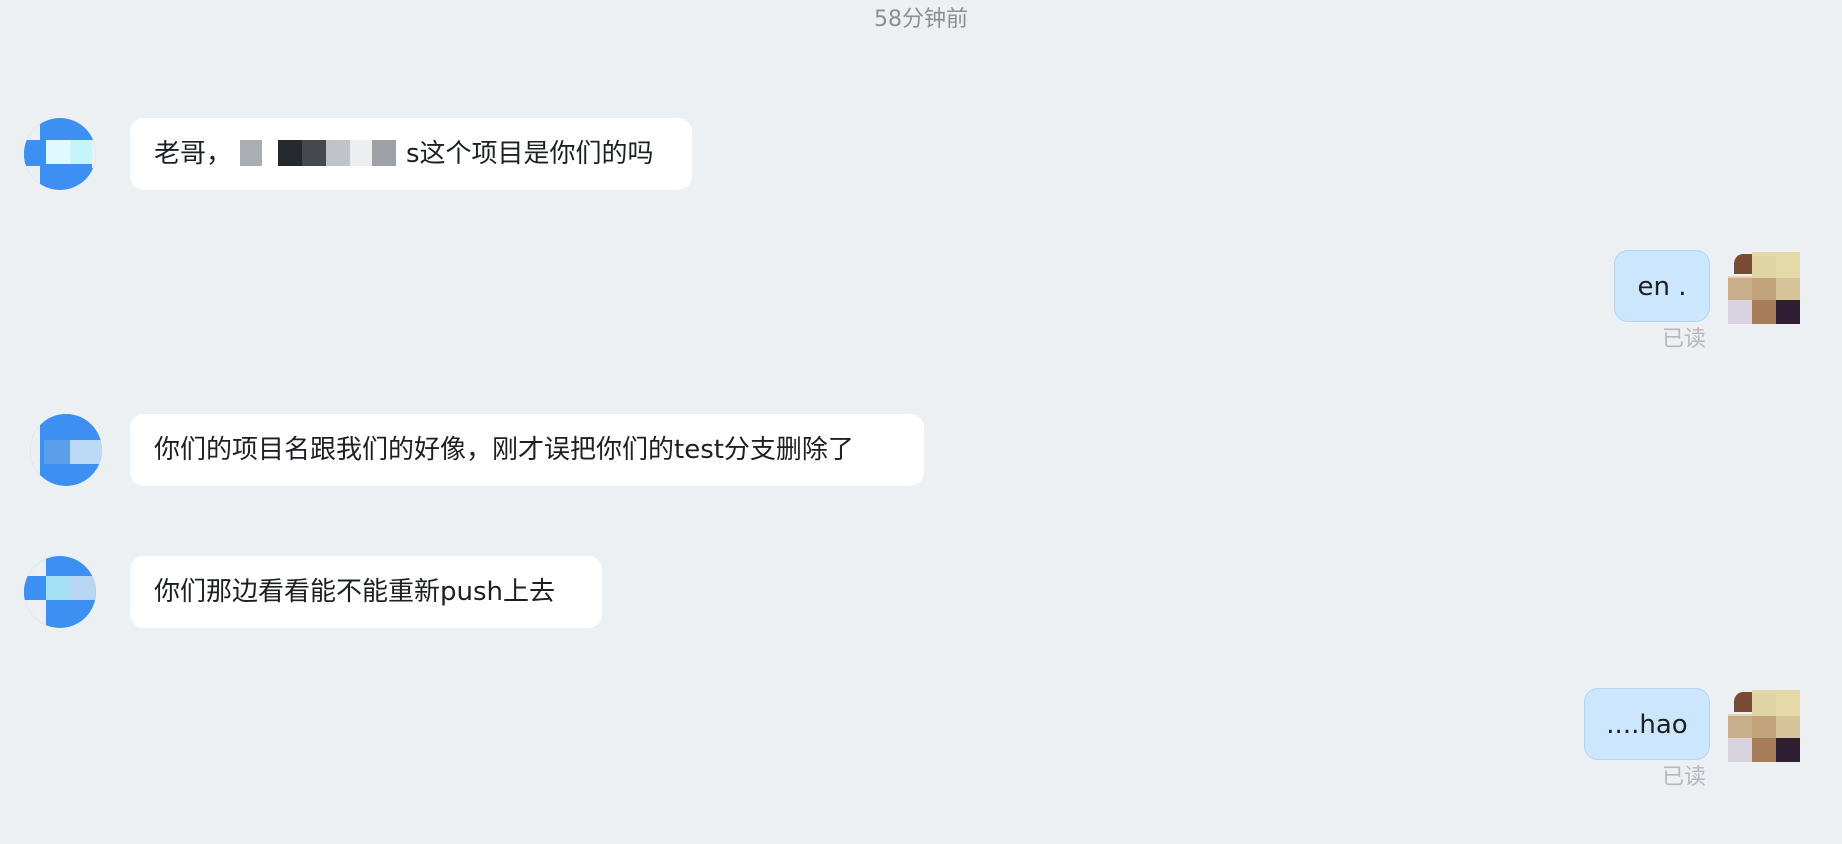  What do you see at coordinates (193, 154) in the screenshot?
I see `message-text-prefix: 老哥，` at bounding box center [193, 154].